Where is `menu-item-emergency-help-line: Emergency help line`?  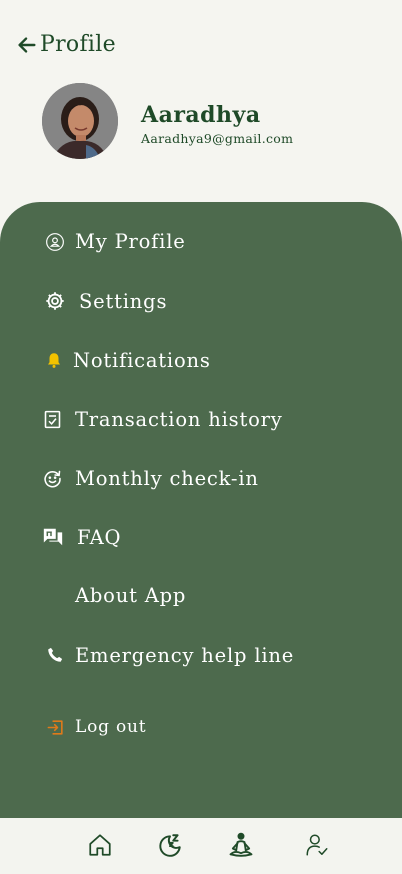
menu-item-emergency-help-line: Emergency help line is located at coordinates (169, 655).